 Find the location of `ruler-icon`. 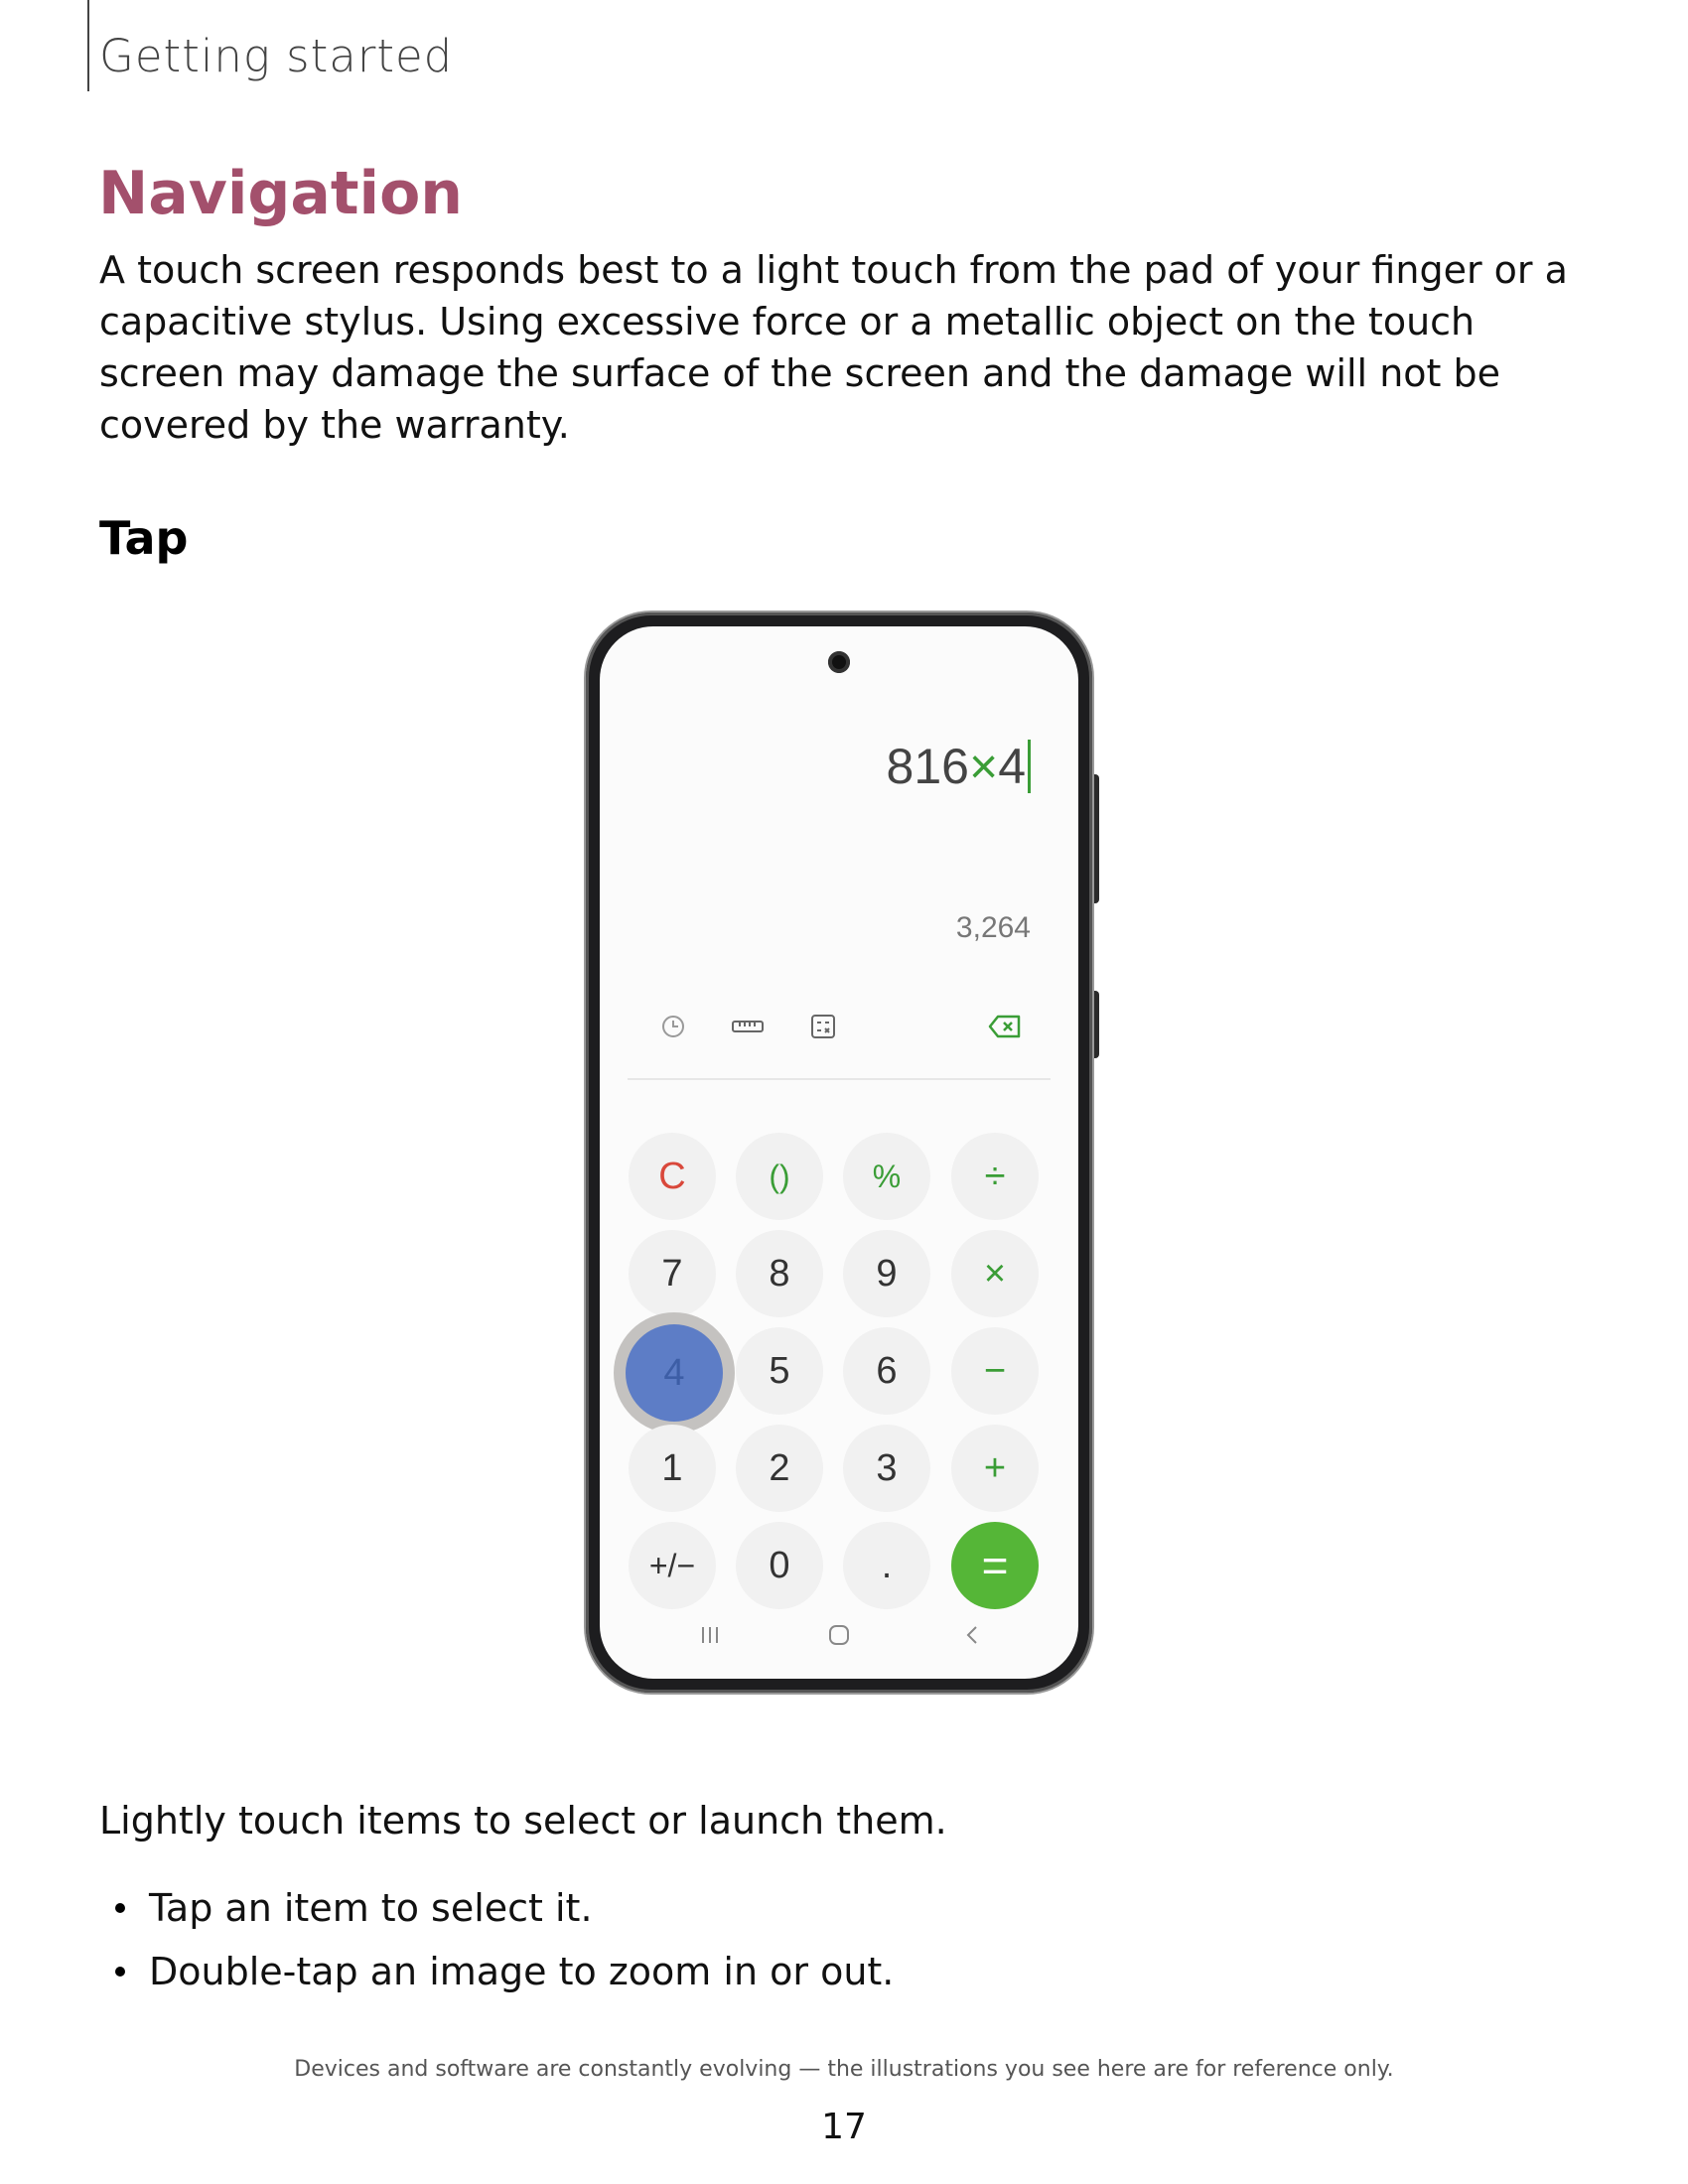

ruler-icon is located at coordinates (748, 1026).